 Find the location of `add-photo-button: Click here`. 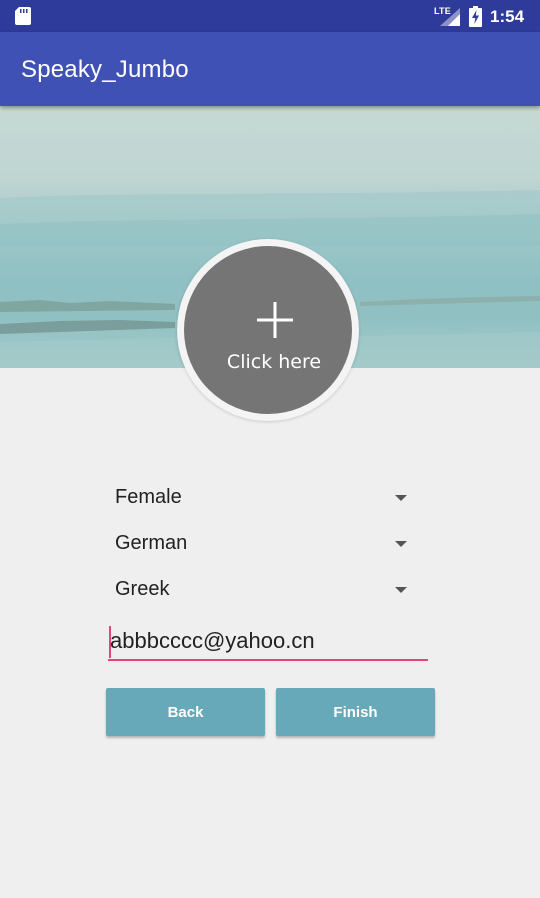

add-photo-button: Click here is located at coordinates (268, 330).